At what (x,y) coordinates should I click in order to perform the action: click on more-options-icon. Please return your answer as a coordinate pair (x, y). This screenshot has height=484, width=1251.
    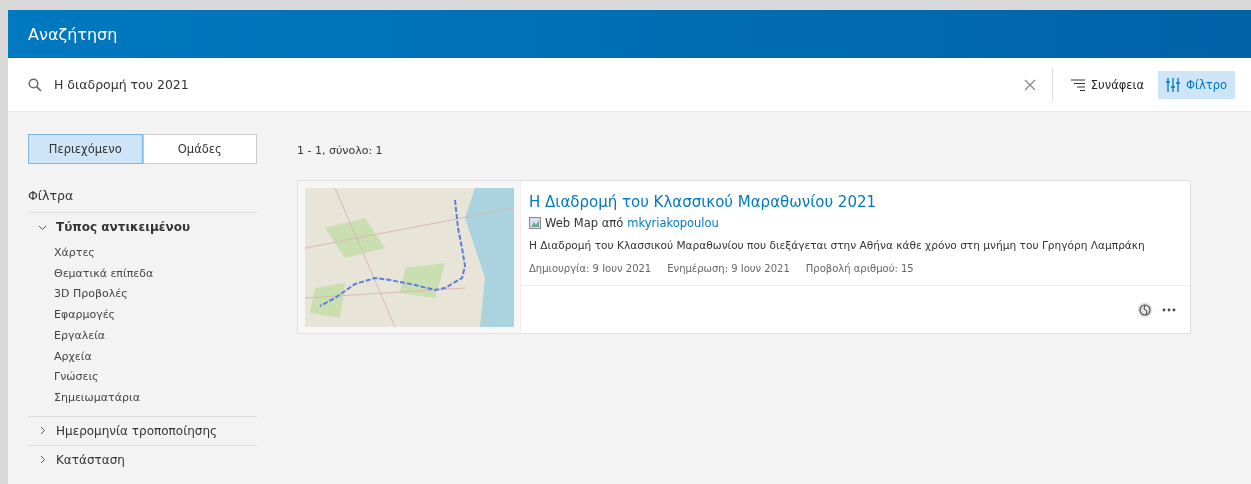
    Looking at the image, I should click on (1169, 309).